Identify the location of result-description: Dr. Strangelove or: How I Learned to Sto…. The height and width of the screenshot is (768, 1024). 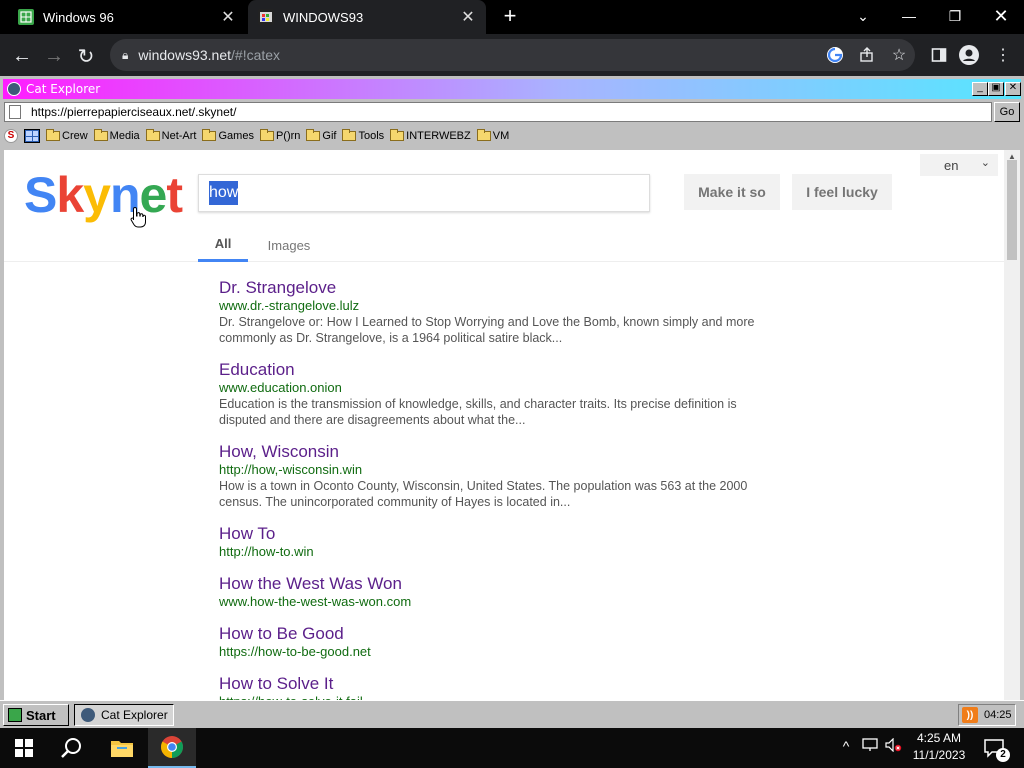
(487, 330).